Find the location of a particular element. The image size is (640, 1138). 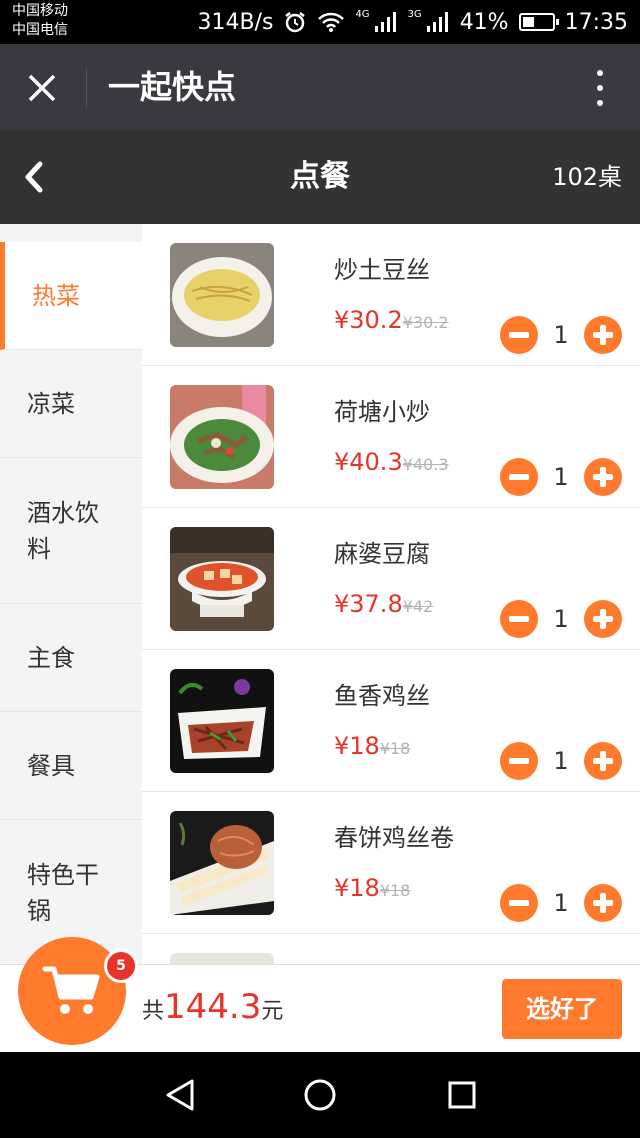

nav-back-button is located at coordinates (180, 1095).